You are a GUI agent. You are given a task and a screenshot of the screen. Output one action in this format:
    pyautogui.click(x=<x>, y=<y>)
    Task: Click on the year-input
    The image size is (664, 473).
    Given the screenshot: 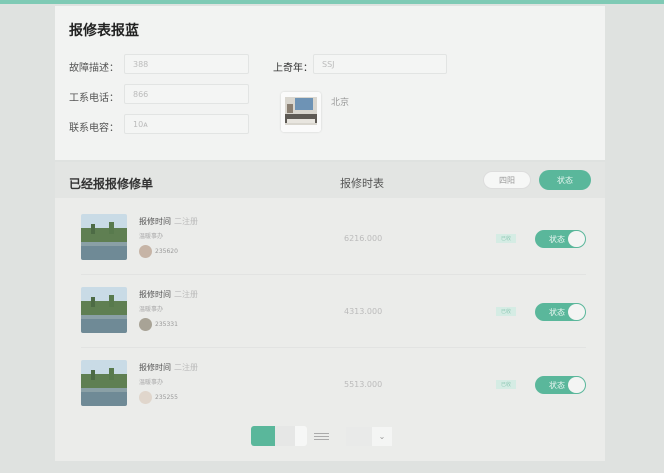 What is the action you would take?
    pyautogui.click(x=380, y=64)
    